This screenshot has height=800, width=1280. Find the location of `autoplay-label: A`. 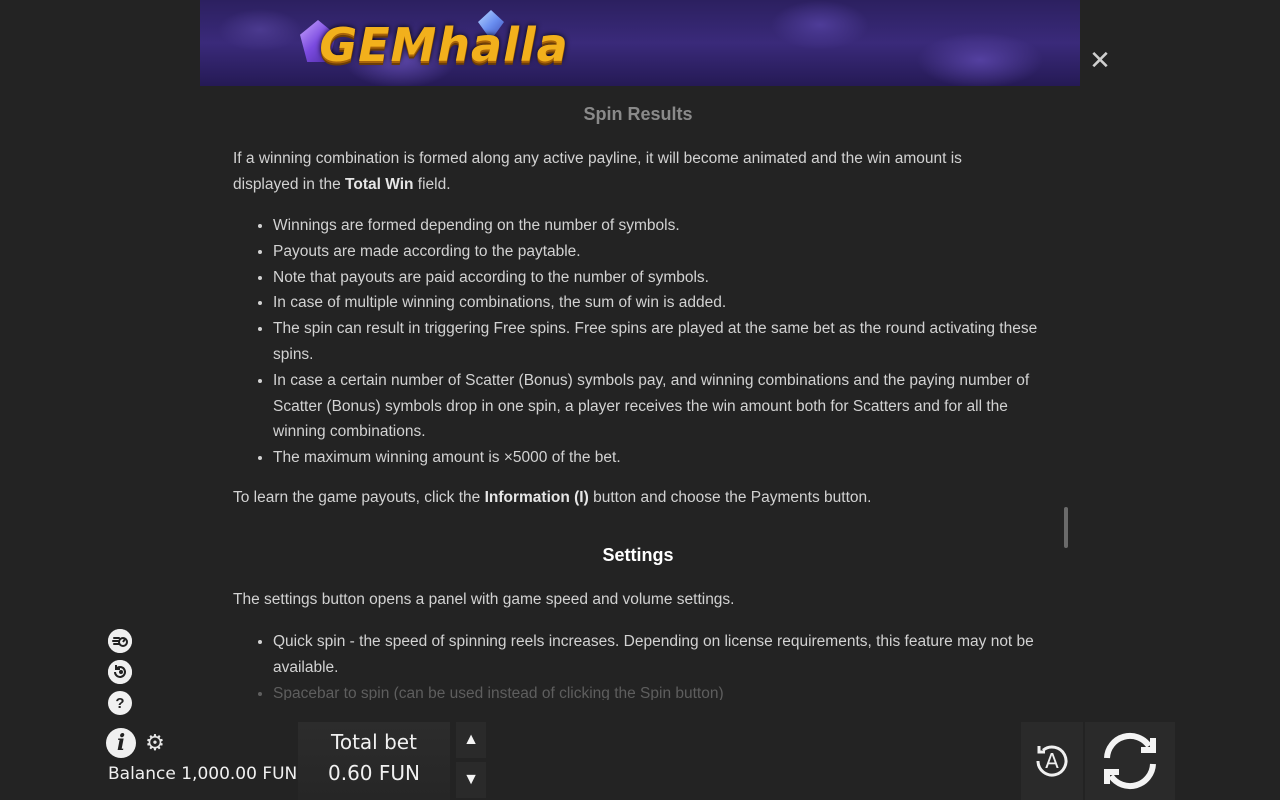

autoplay-label: A is located at coordinates (1052, 761).